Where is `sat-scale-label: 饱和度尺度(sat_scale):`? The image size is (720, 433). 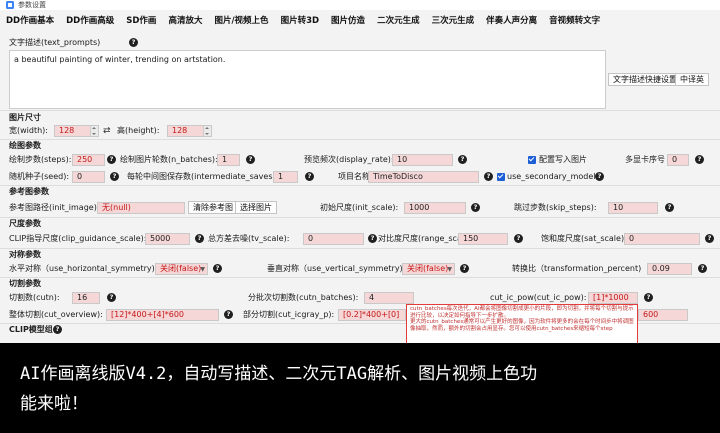
sat-scale-label: 饱和度尺度(sat_scale): is located at coordinates (584, 238).